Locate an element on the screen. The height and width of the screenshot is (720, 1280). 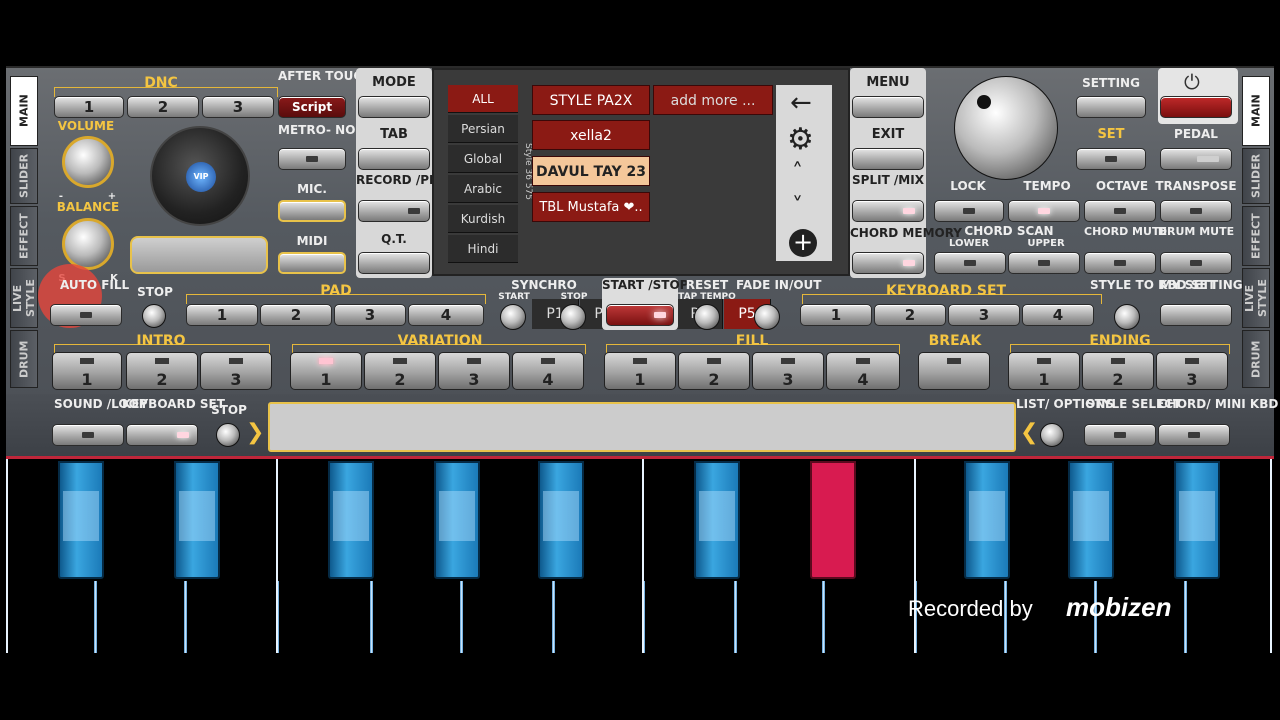
balance-knob is located at coordinates (88, 244).